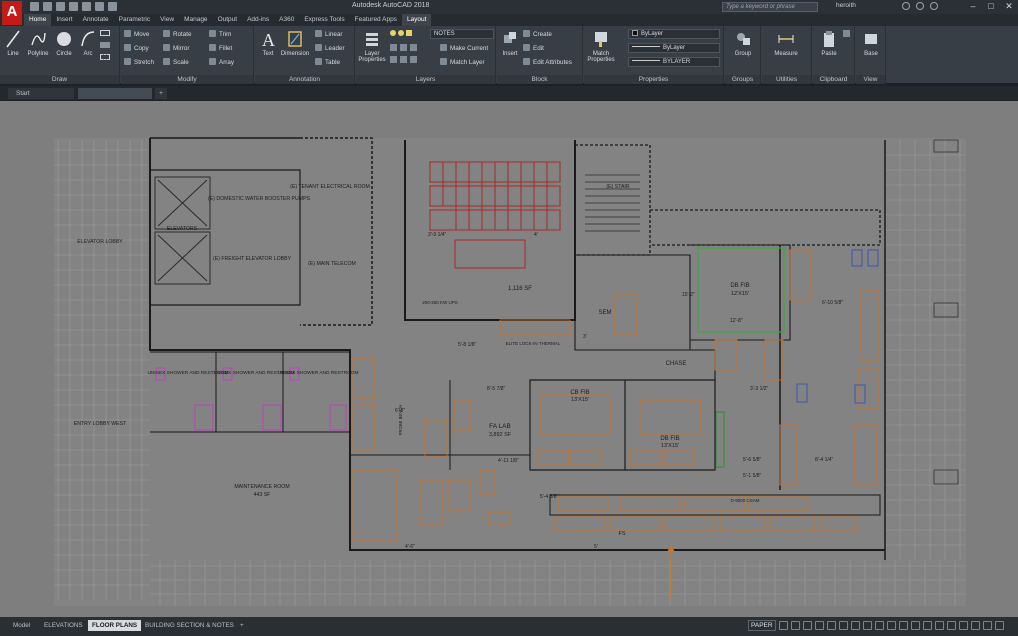 The width and height of the screenshot is (1018, 636). What do you see at coordinates (47, 6) in the screenshot?
I see `open-icon` at bounding box center [47, 6].